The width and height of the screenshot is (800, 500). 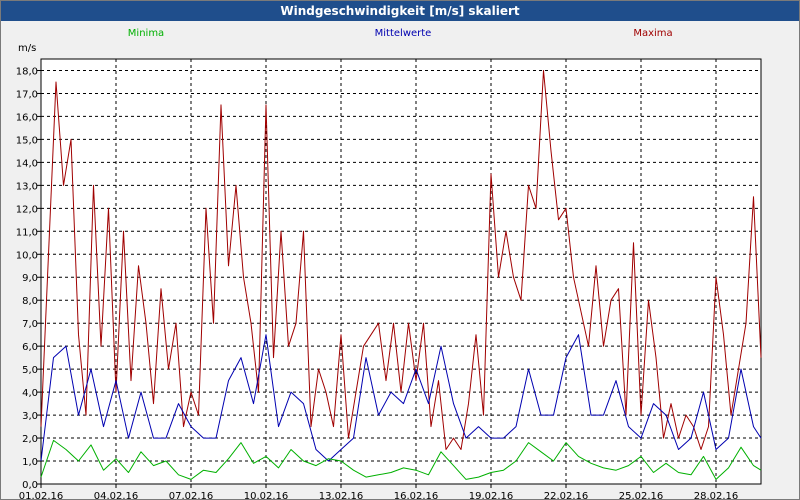 I want to click on y-tick-label: 14,0, so click(x=27, y=163).